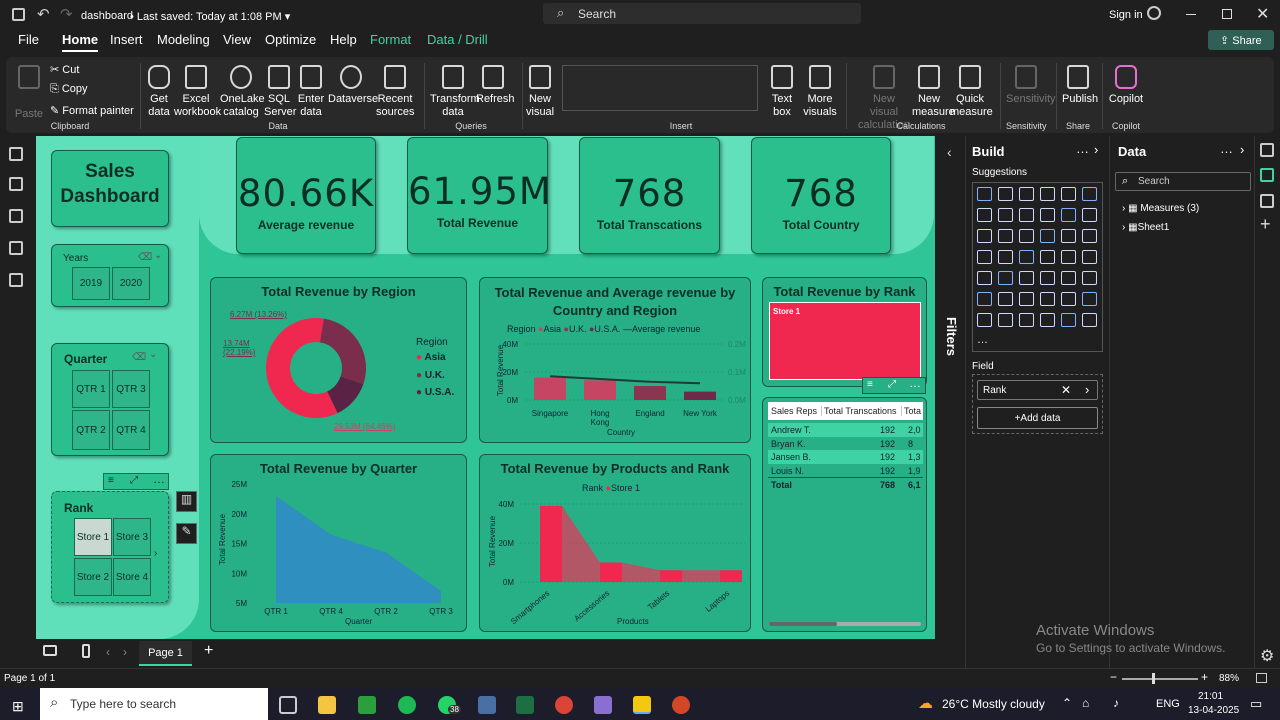  I want to click on zoom-in-icon: +, so click(1204, 677).